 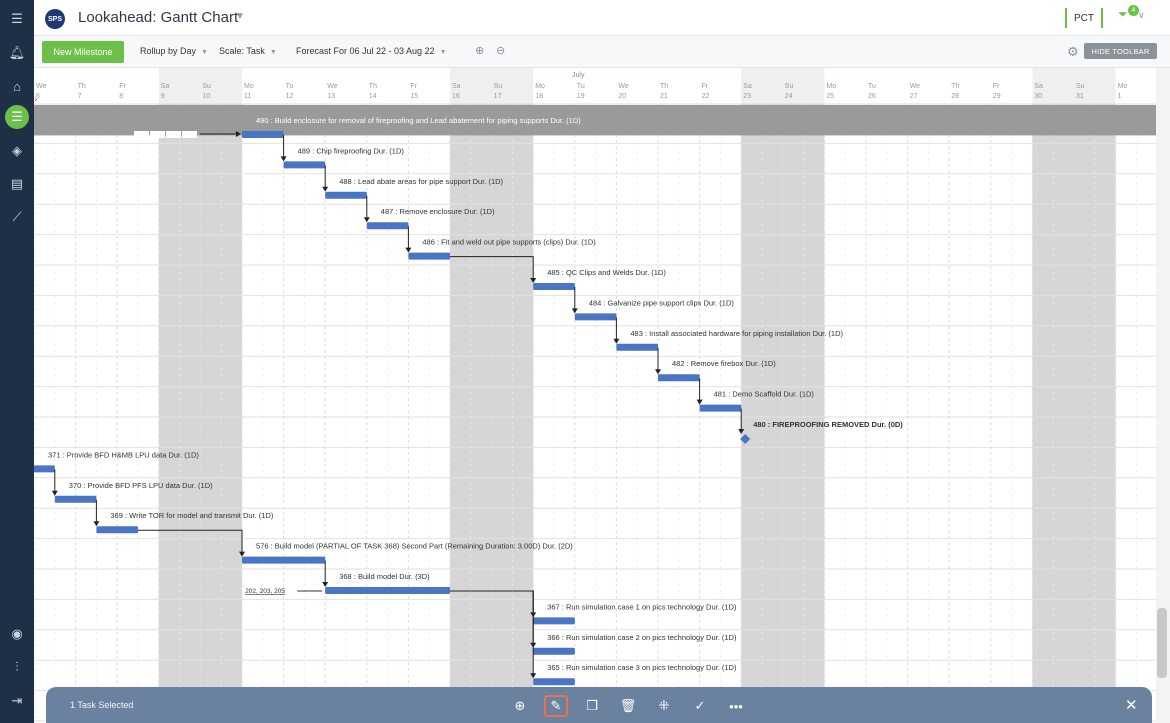 I want to click on new-milestone-button: New Milestone, so click(x=83, y=52).